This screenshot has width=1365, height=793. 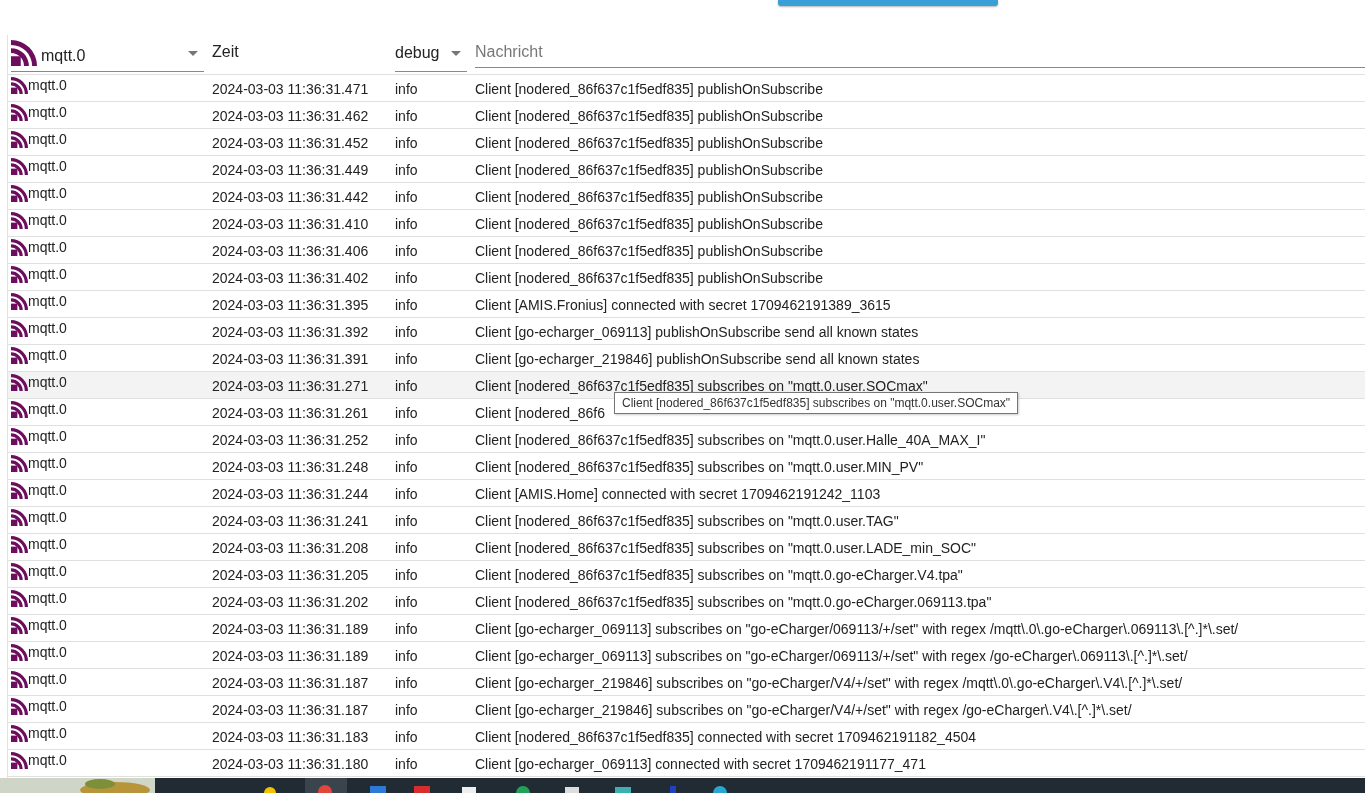 I want to click on message-cell-text: Client [nodered_86f637c1f5edf835] subscribes on "mqtt.0.user.LADE_min_SOC", so click(x=725, y=547).